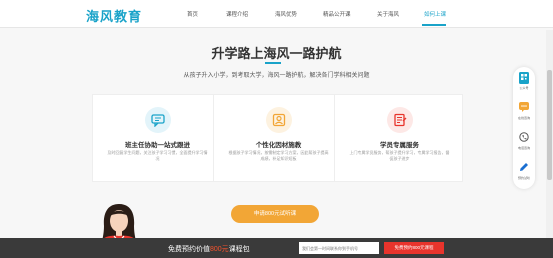 This screenshot has width=553, height=258. I want to click on nav-item-courses: 课程介绍, so click(237, 14).